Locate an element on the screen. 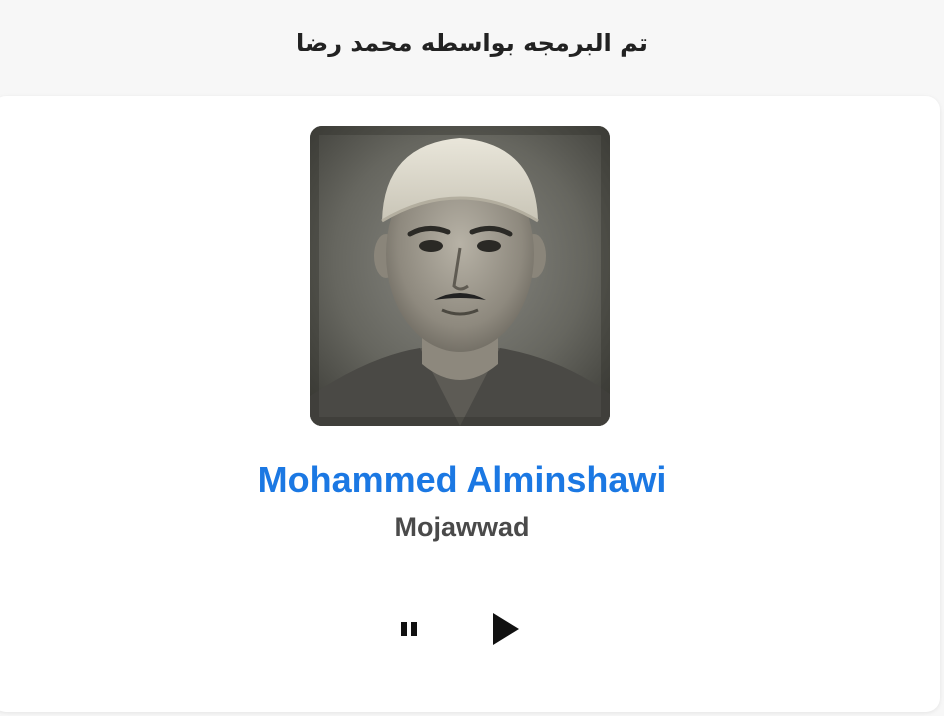 This screenshot has height=716, width=944. reciter-name: Mohammed Alminshawi is located at coordinates (462, 479).